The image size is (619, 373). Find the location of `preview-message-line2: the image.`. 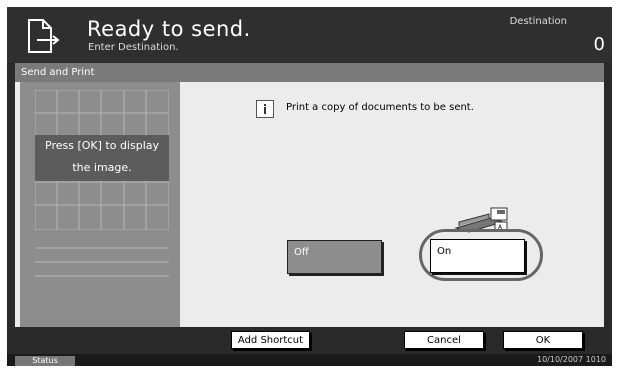

preview-message-line2: the image. is located at coordinates (102, 167).